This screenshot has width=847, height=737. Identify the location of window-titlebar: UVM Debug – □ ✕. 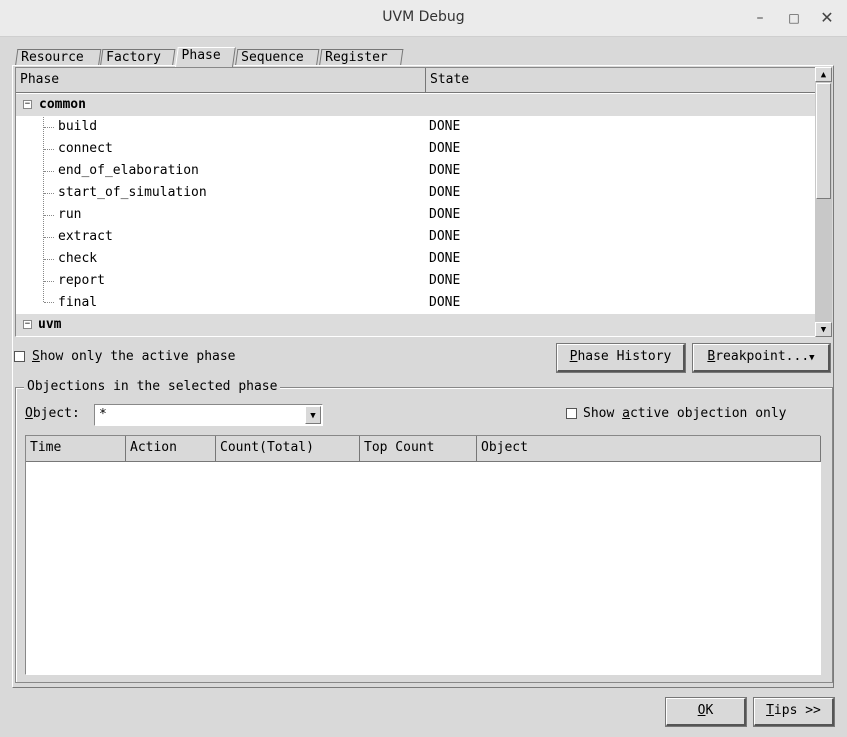
(423, 18).